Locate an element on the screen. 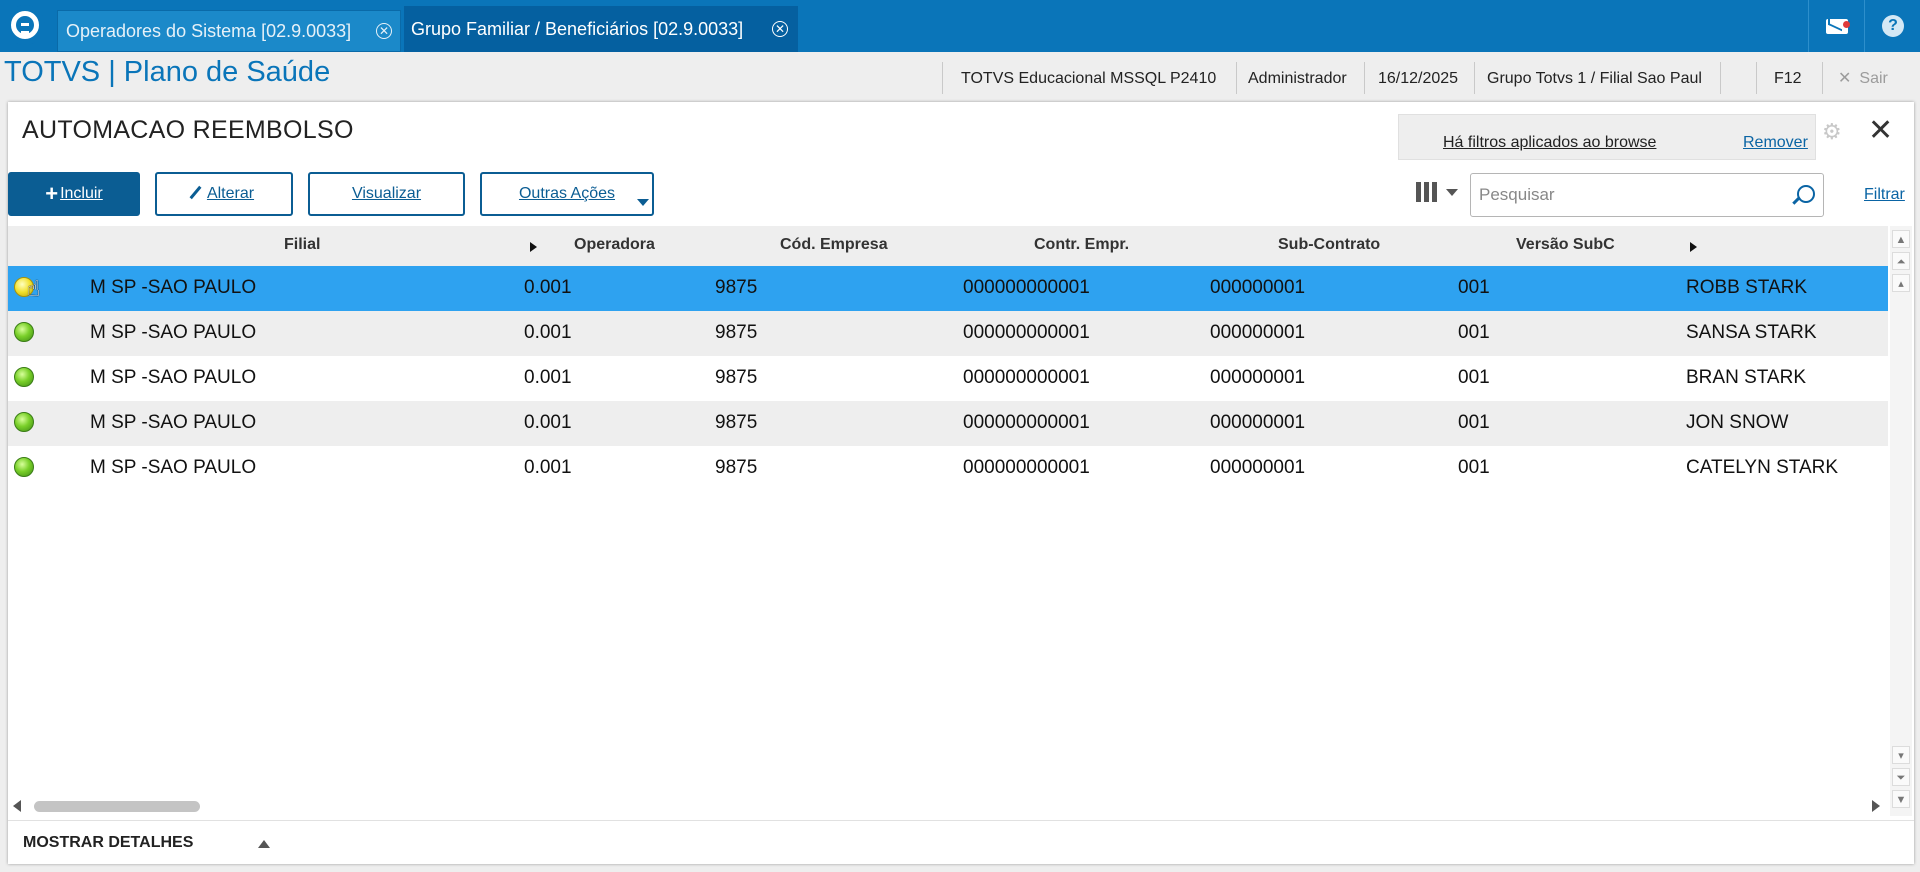  tab-operadores-do-sistema: Operadores do Sistema [02.9.0033] ✕ is located at coordinates (229, 31).